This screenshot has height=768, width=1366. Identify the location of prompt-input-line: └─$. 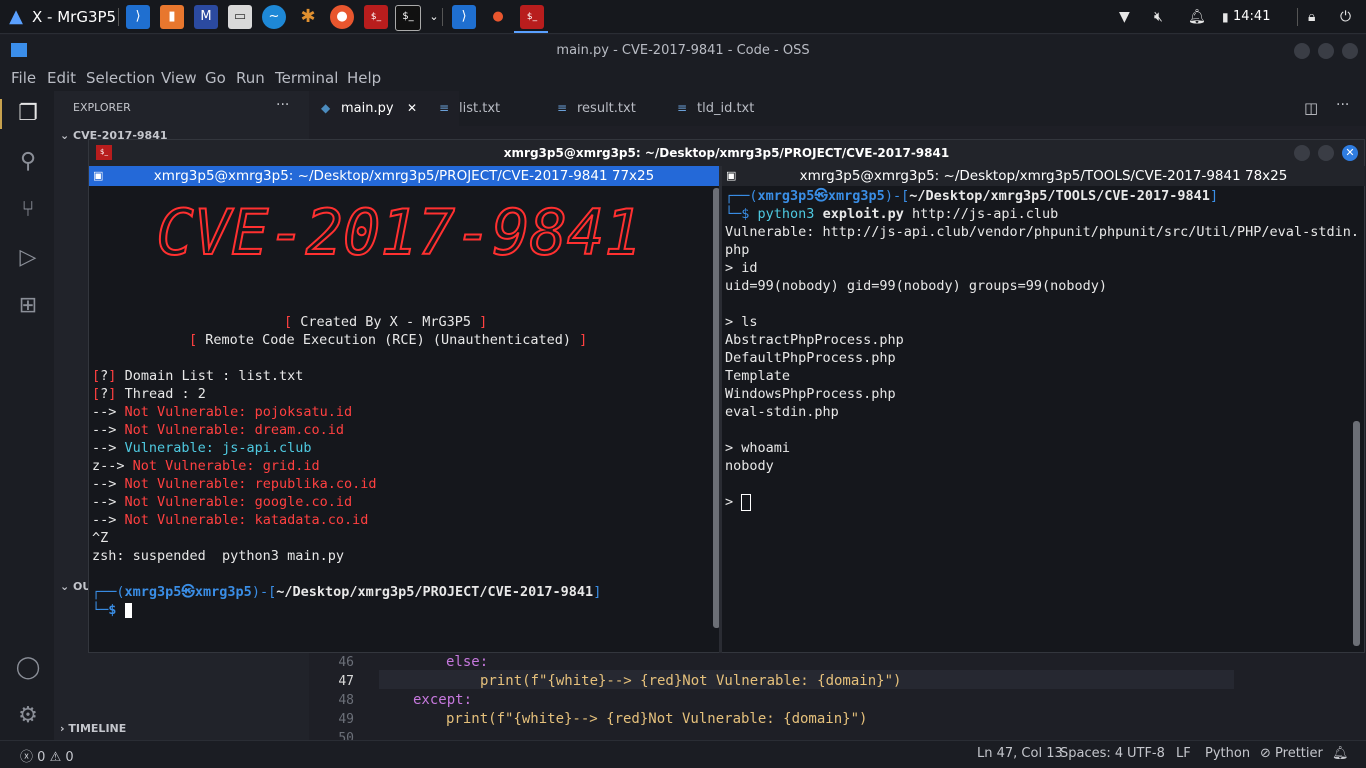
(112, 610).